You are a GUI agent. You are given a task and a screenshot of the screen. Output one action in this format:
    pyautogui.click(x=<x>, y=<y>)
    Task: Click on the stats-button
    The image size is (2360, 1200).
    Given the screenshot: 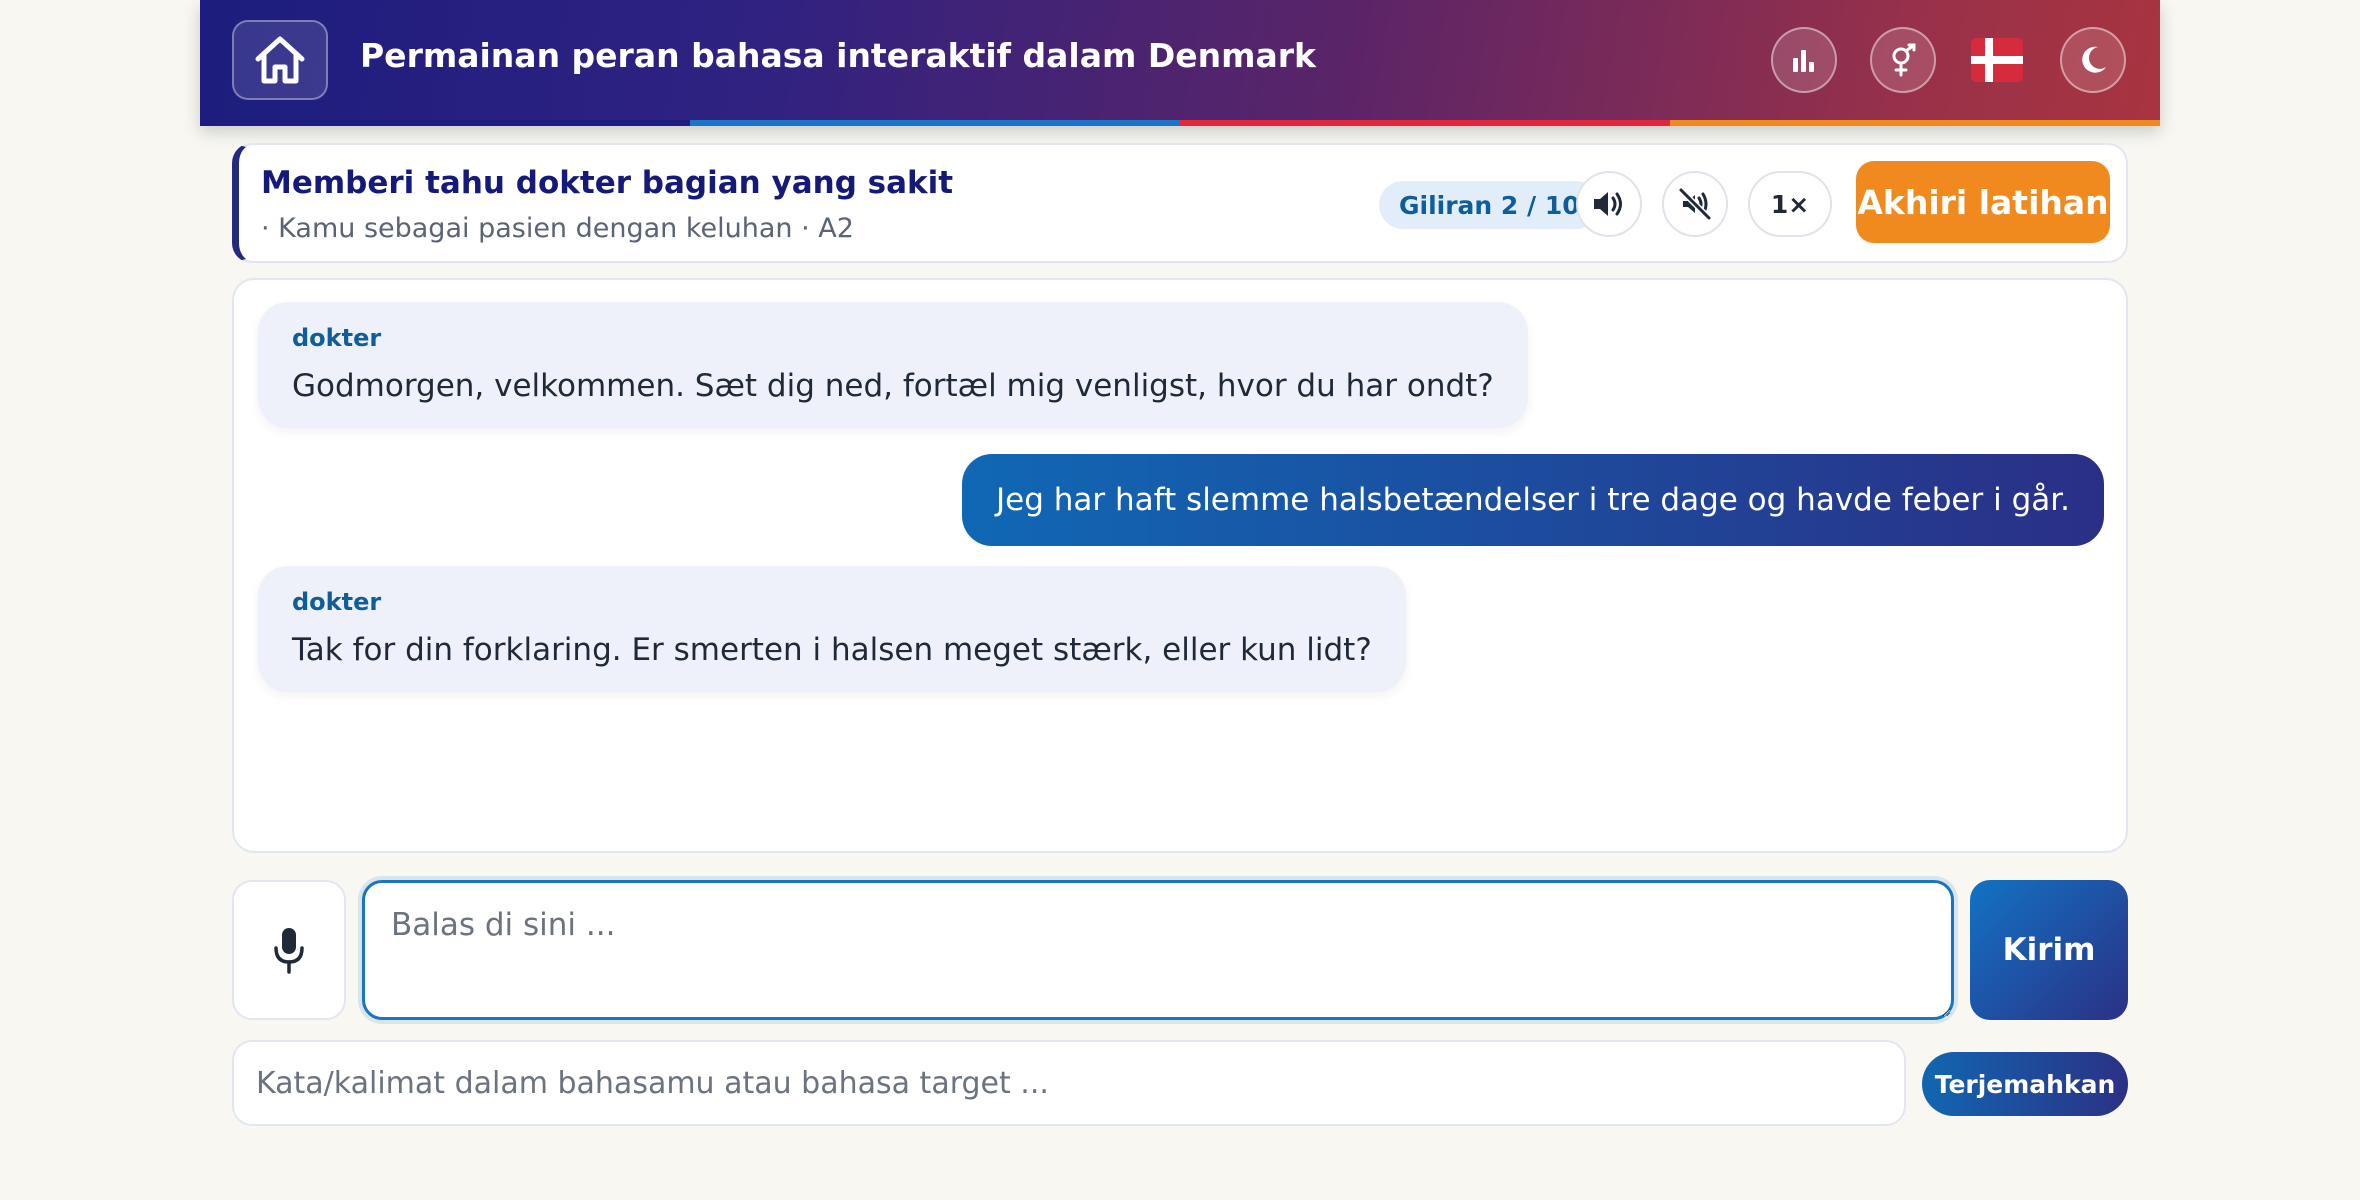 What is the action you would take?
    pyautogui.click(x=1804, y=60)
    